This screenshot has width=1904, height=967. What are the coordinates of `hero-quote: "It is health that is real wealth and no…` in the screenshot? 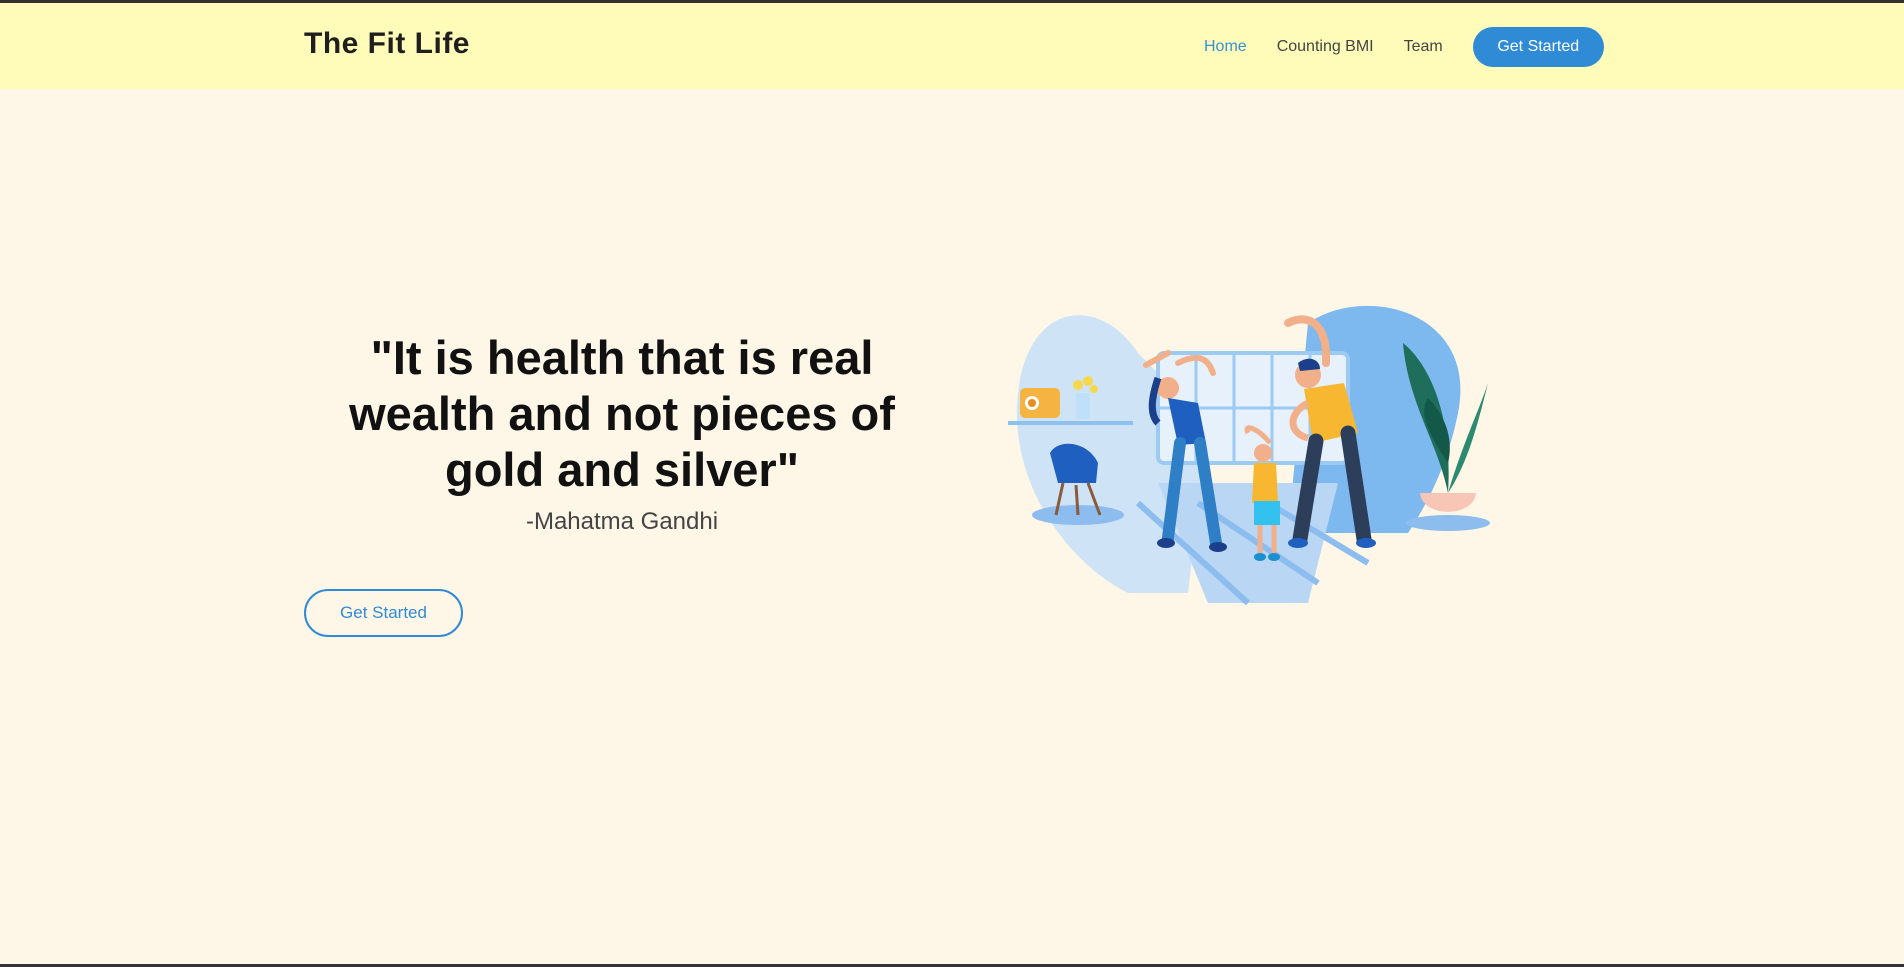 It's located at (622, 413).